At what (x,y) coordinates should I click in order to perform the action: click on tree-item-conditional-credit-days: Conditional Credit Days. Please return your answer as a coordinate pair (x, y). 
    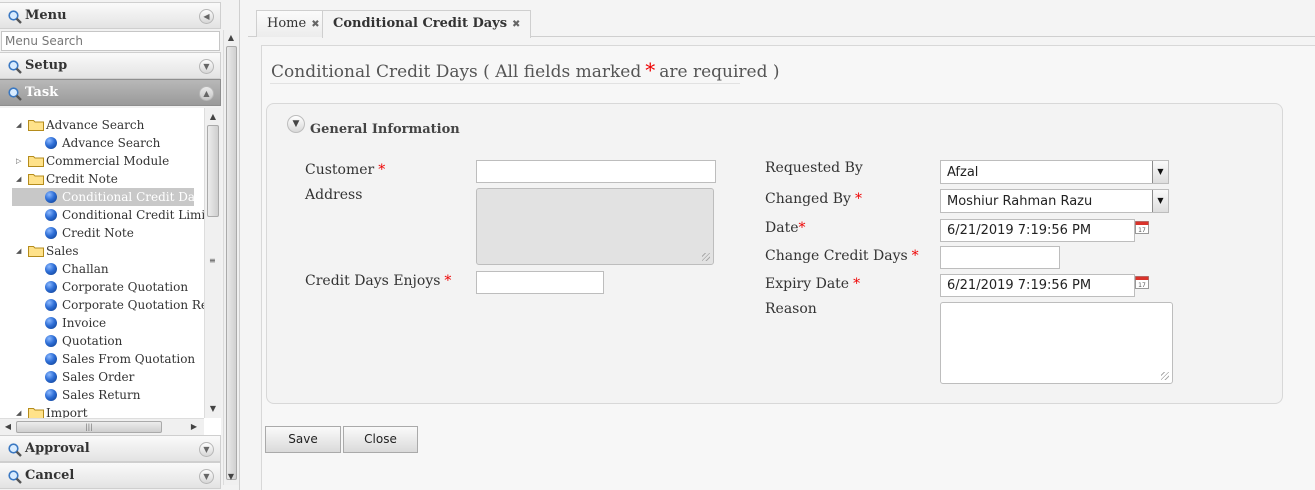
    Looking at the image, I should click on (110, 197).